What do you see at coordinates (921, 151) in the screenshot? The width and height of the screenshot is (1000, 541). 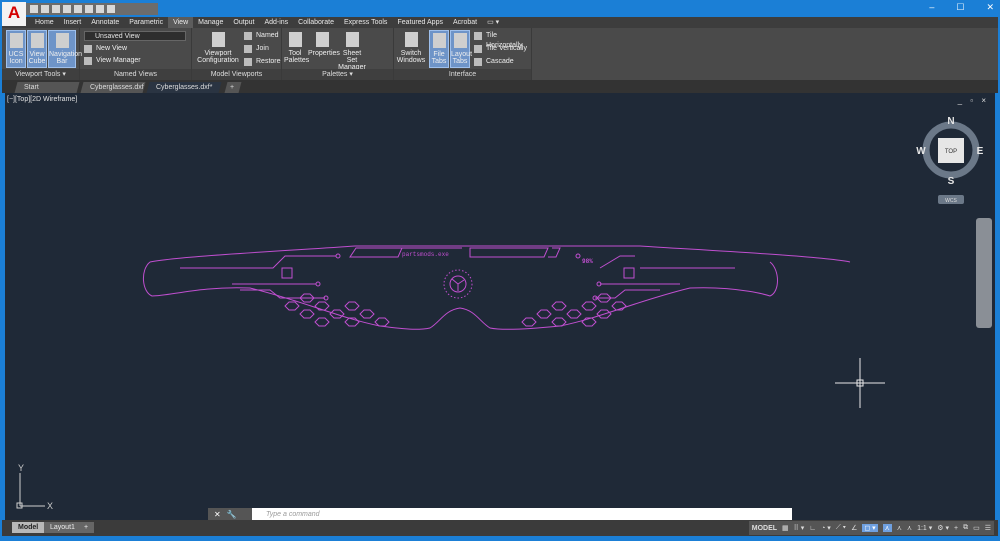 I see `compass-west: W` at bounding box center [921, 151].